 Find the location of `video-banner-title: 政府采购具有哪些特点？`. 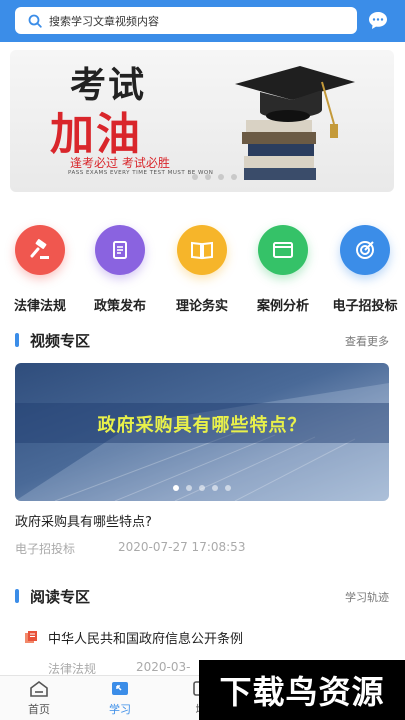

video-banner-title: 政府采购具有哪些特点？ is located at coordinates (202, 425).